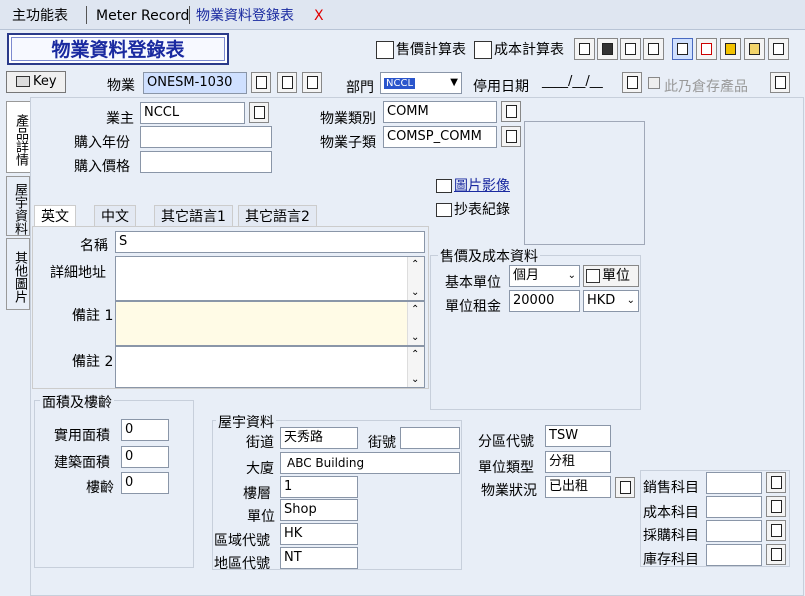 The width and height of the screenshot is (805, 596). Describe the element at coordinates (261, 82) in the screenshot. I see `property-lookup-icon` at that location.